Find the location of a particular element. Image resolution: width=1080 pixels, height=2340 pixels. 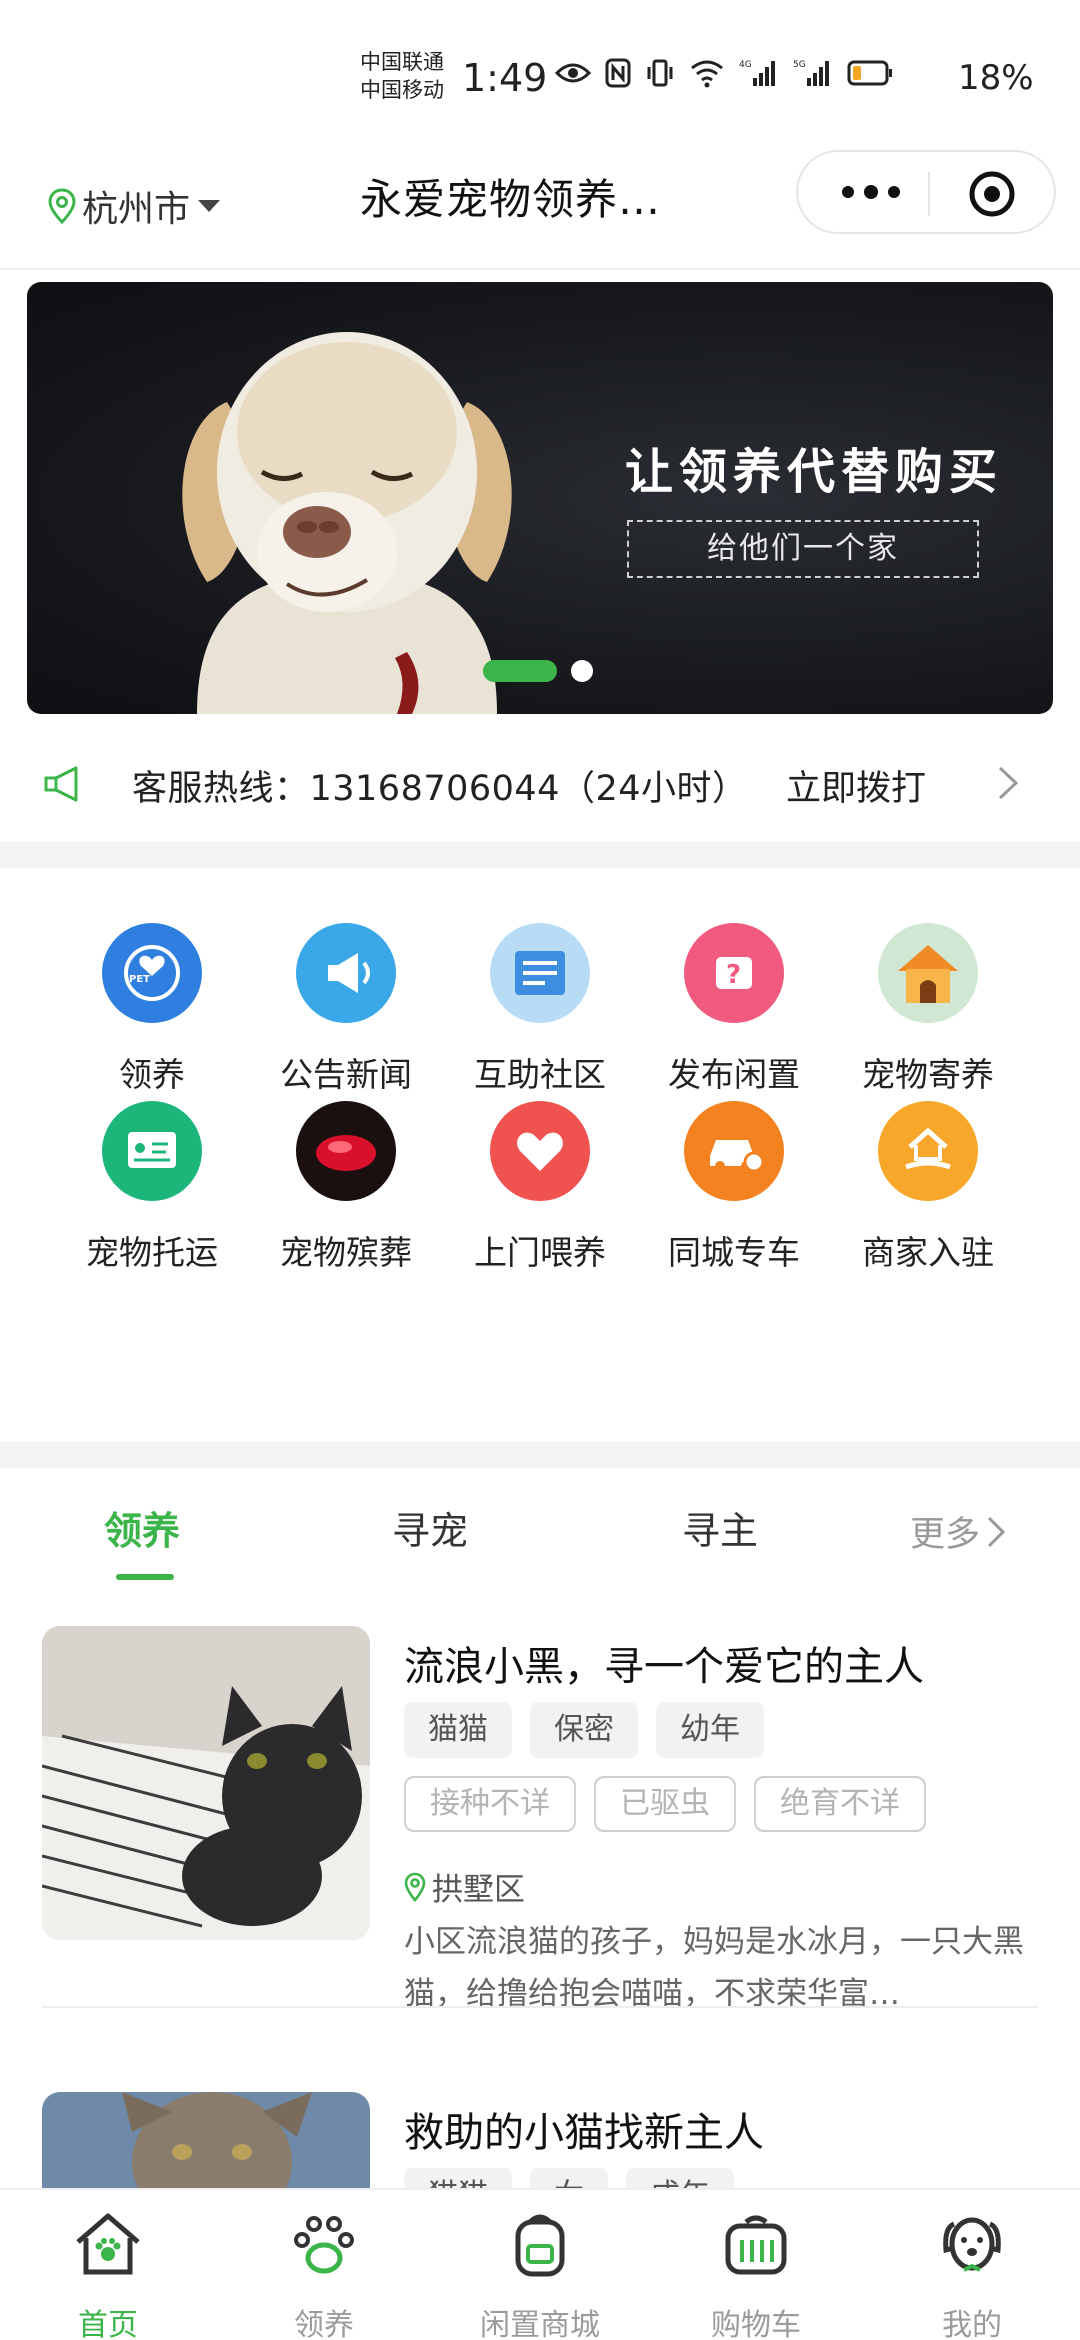

menu-item-pet-shipping: 宠物托运 is located at coordinates (150, 1159).